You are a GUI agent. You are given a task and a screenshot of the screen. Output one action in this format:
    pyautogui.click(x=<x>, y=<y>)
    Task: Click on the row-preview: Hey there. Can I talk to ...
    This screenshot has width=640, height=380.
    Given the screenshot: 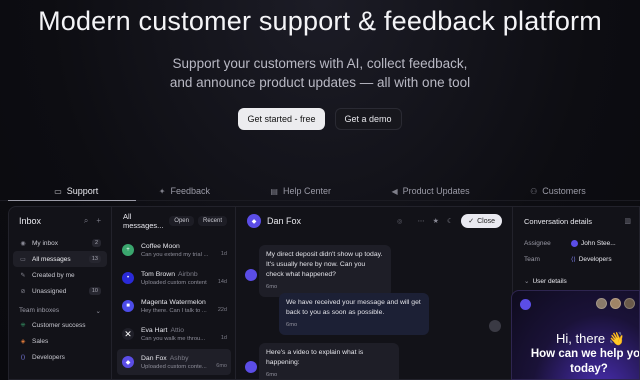 What is the action you would take?
    pyautogui.click(x=174, y=310)
    